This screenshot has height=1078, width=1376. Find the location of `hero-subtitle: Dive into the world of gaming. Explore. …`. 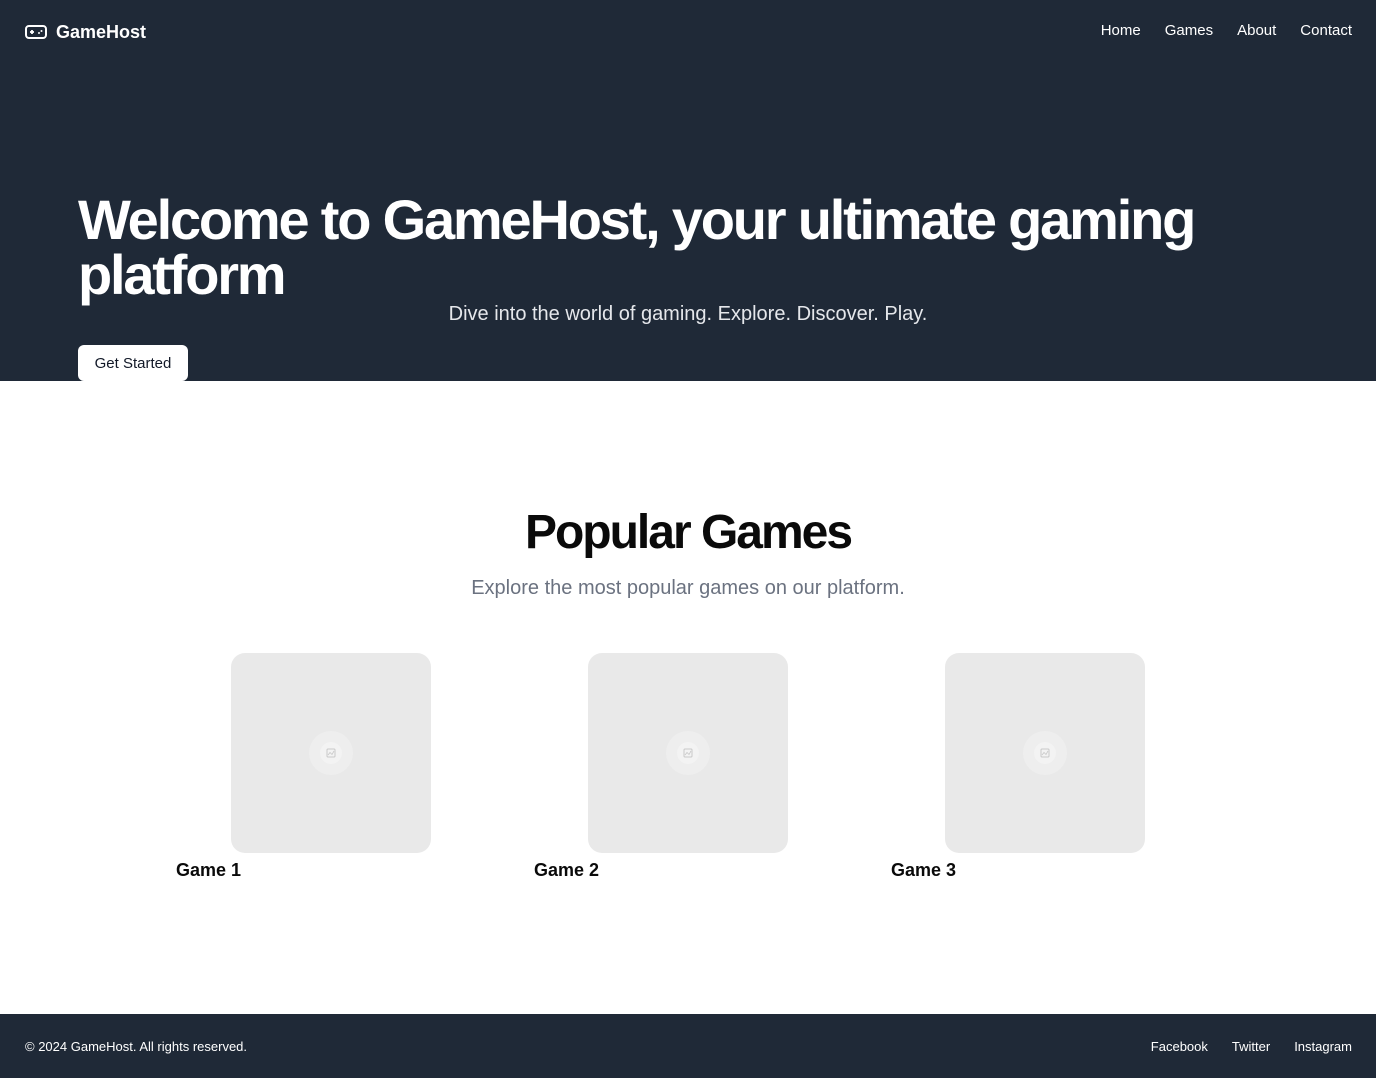

hero-subtitle: Dive into the world of gaming. Explore. … is located at coordinates (688, 314).